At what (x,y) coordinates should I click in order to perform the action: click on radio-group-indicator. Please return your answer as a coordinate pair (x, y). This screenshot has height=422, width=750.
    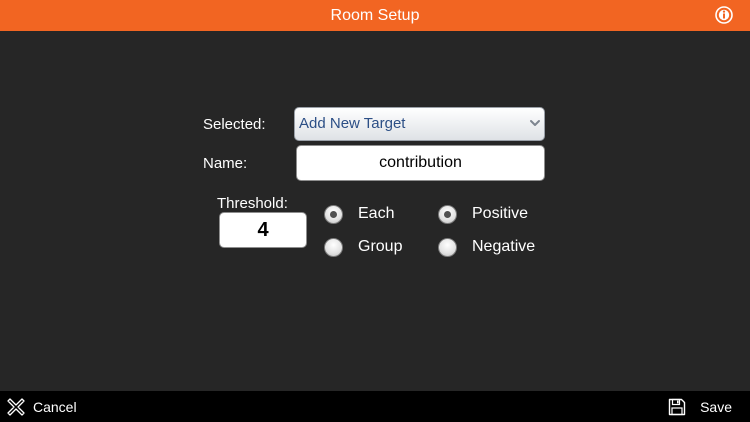
    Looking at the image, I should click on (333, 247).